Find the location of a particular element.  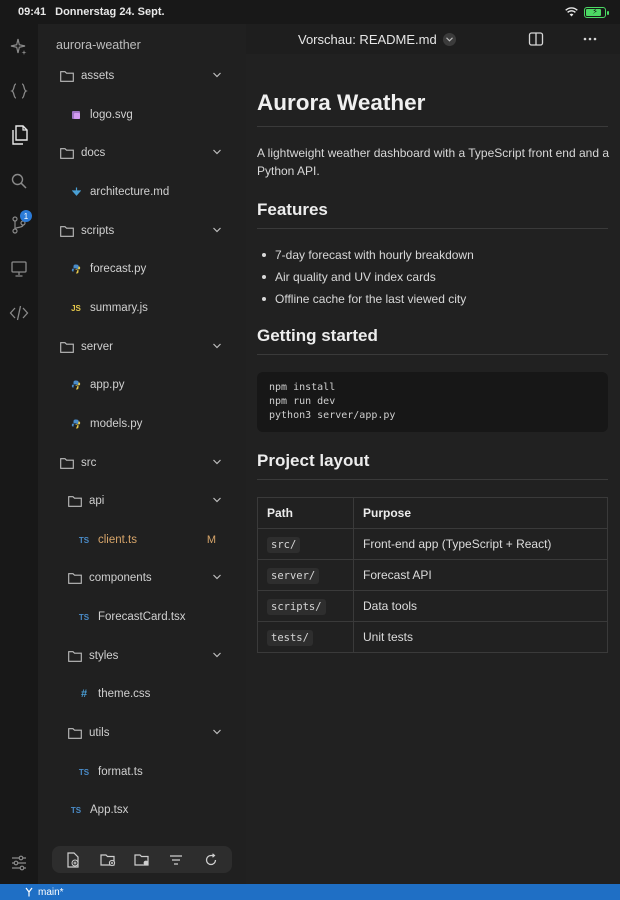

sparkle-icon is located at coordinates (19, 47).